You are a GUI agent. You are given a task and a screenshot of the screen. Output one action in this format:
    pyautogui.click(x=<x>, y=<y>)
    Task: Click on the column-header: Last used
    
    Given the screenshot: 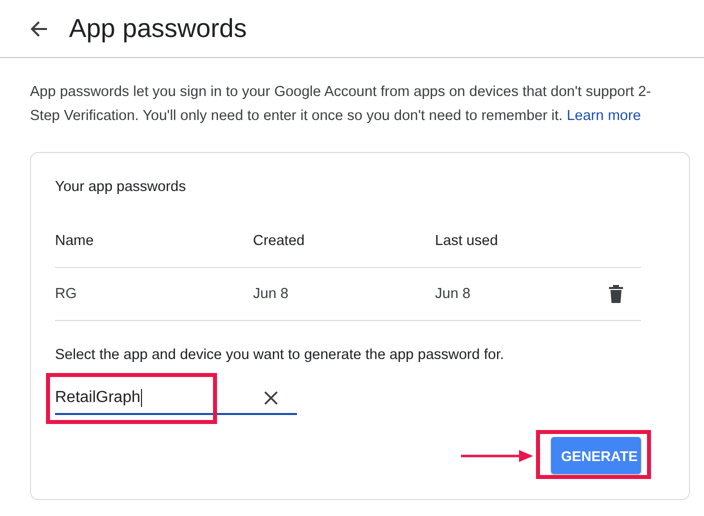 What is the action you would take?
    pyautogui.click(x=467, y=241)
    